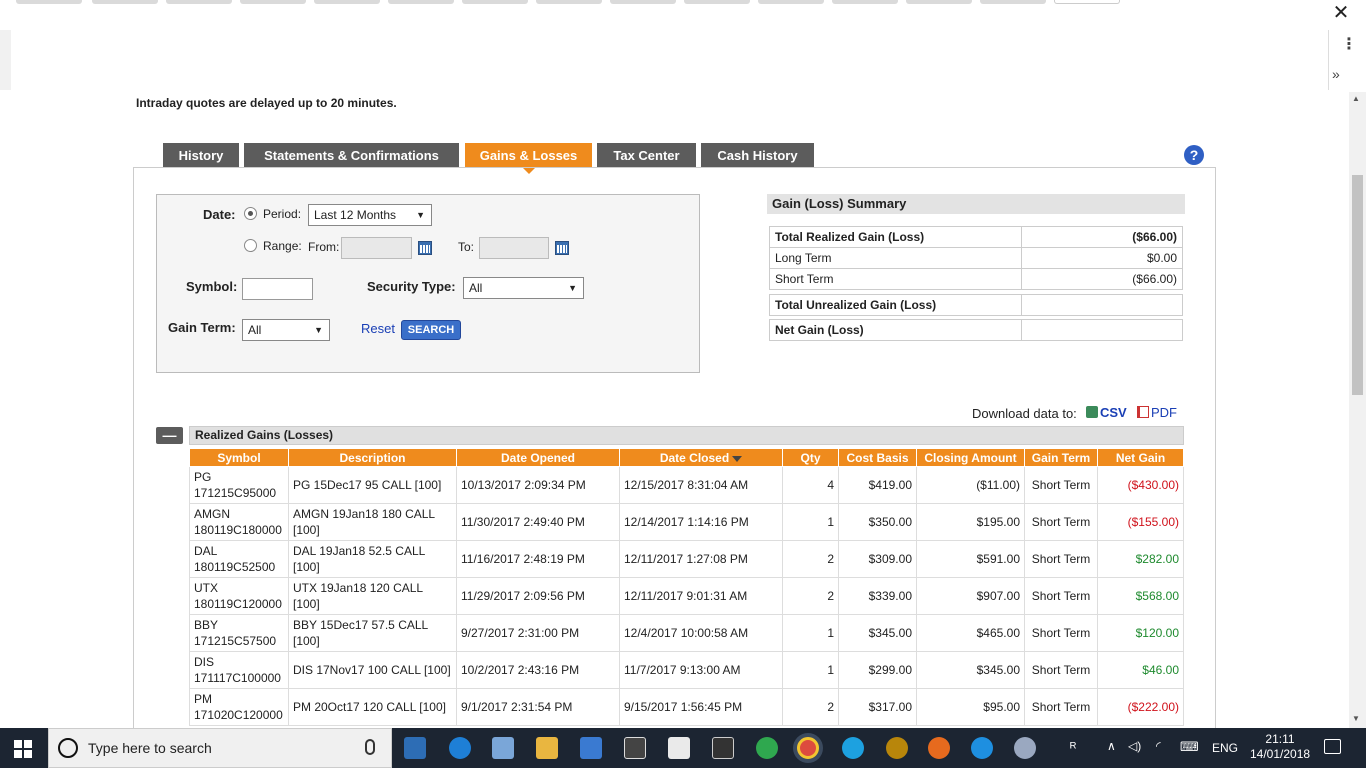 The width and height of the screenshot is (1366, 768). Describe the element at coordinates (1225, 748) in the screenshot. I see `language-indicator: ENG` at that location.